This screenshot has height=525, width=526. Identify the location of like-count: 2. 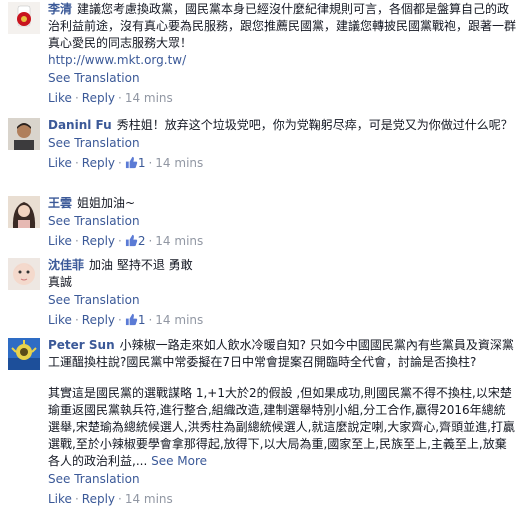
(142, 241).